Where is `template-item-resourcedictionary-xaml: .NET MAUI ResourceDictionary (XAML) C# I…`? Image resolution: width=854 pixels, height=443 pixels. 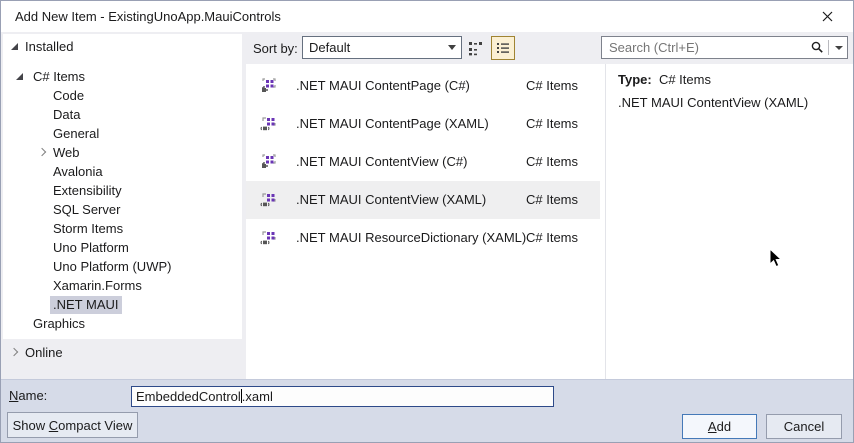
template-item-resourcedictionary-xaml: .NET MAUI ResourceDictionary (XAML) C# I… is located at coordinates (423, 238).